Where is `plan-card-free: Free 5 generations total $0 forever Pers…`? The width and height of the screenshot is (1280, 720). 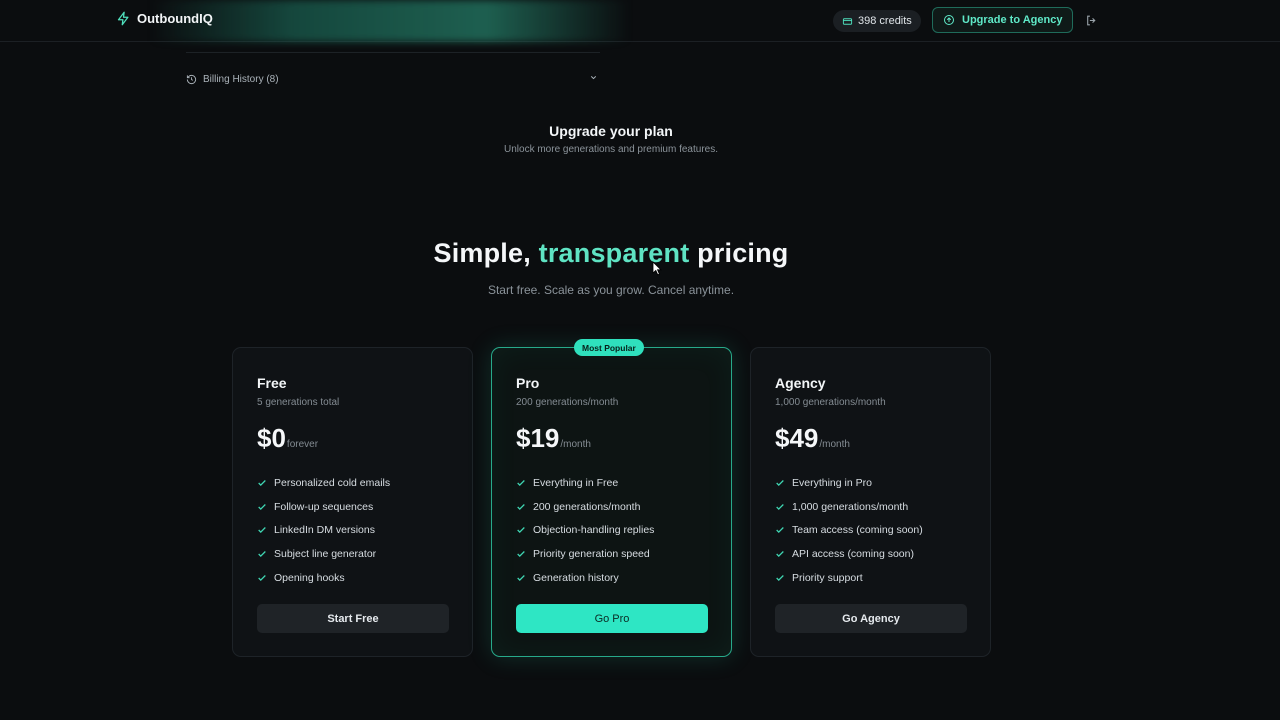 plan-card-free: Free 5 generations total $0 forever Pers… is located at coordinates (352, 502).